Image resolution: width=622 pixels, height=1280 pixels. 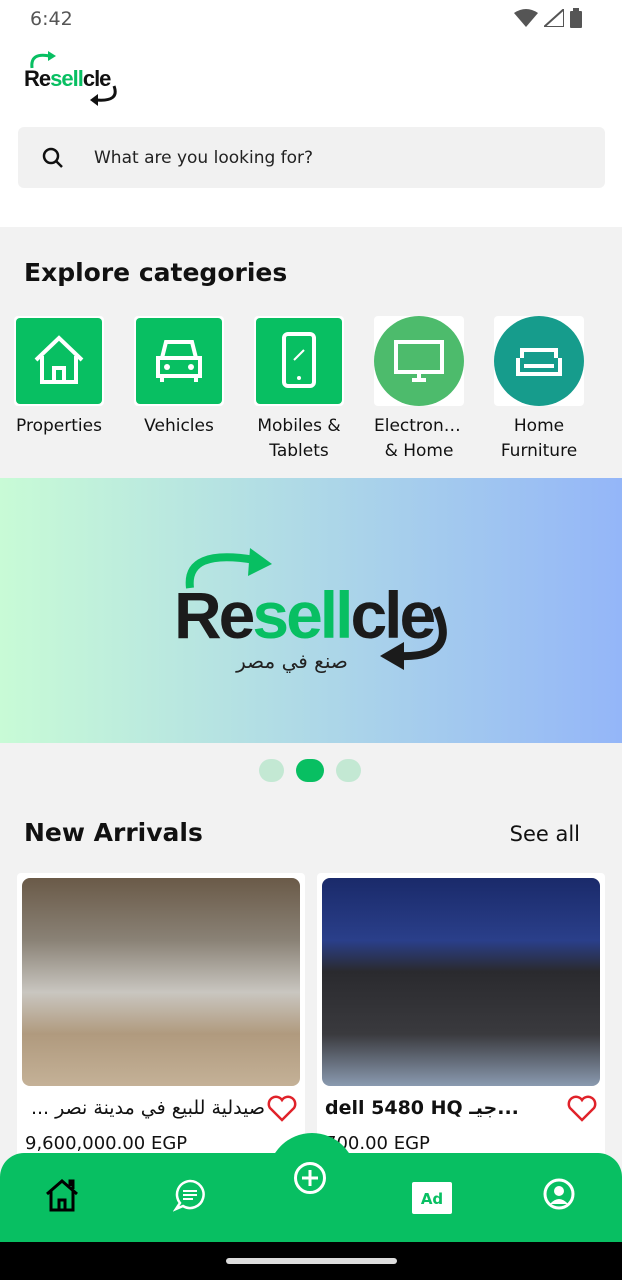 I want to click on category-properties: Properties, so click(x=59, y=390).